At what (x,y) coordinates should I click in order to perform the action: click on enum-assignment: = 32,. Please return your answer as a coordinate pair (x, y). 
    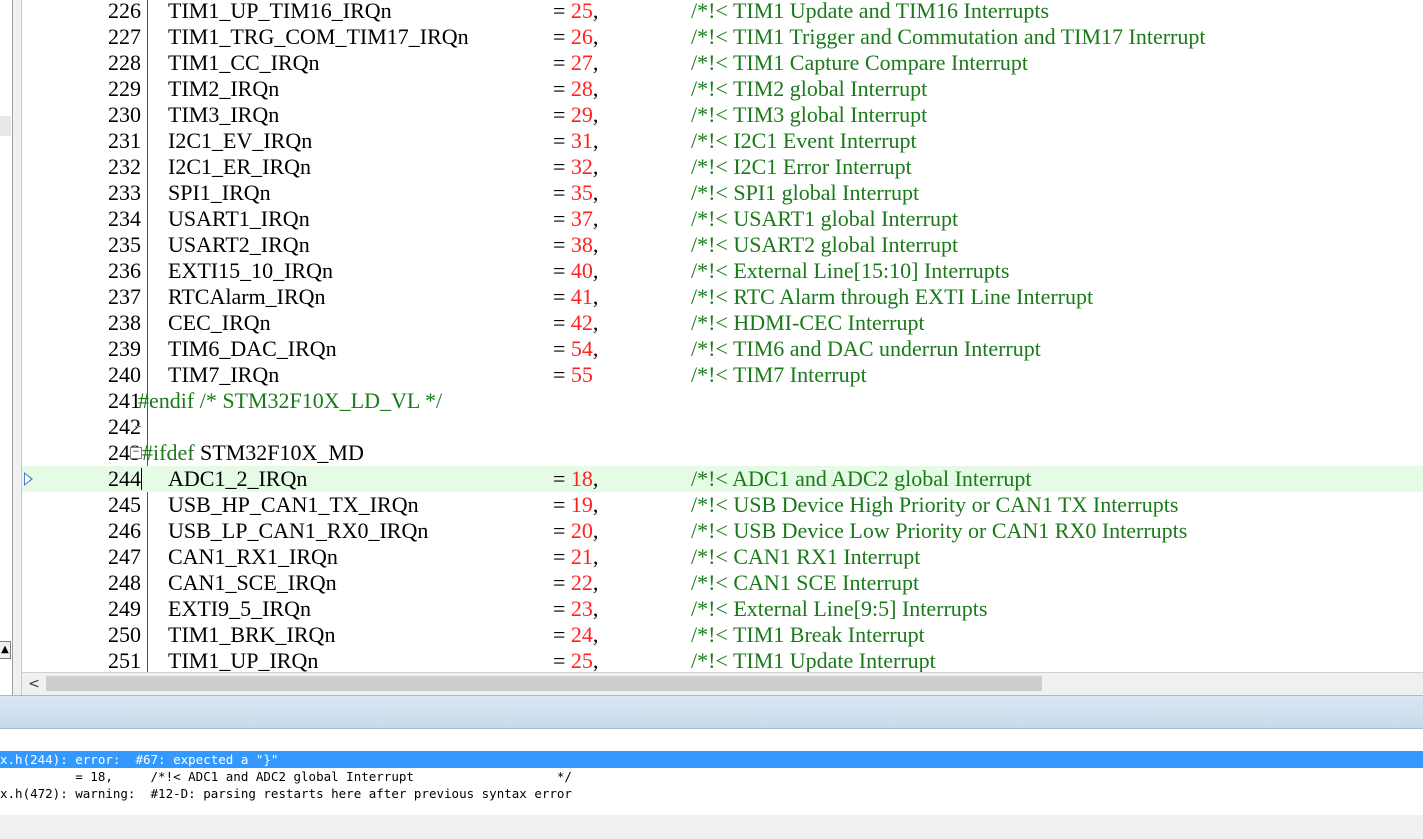
    Looking at the image, I should click on (575, 167).